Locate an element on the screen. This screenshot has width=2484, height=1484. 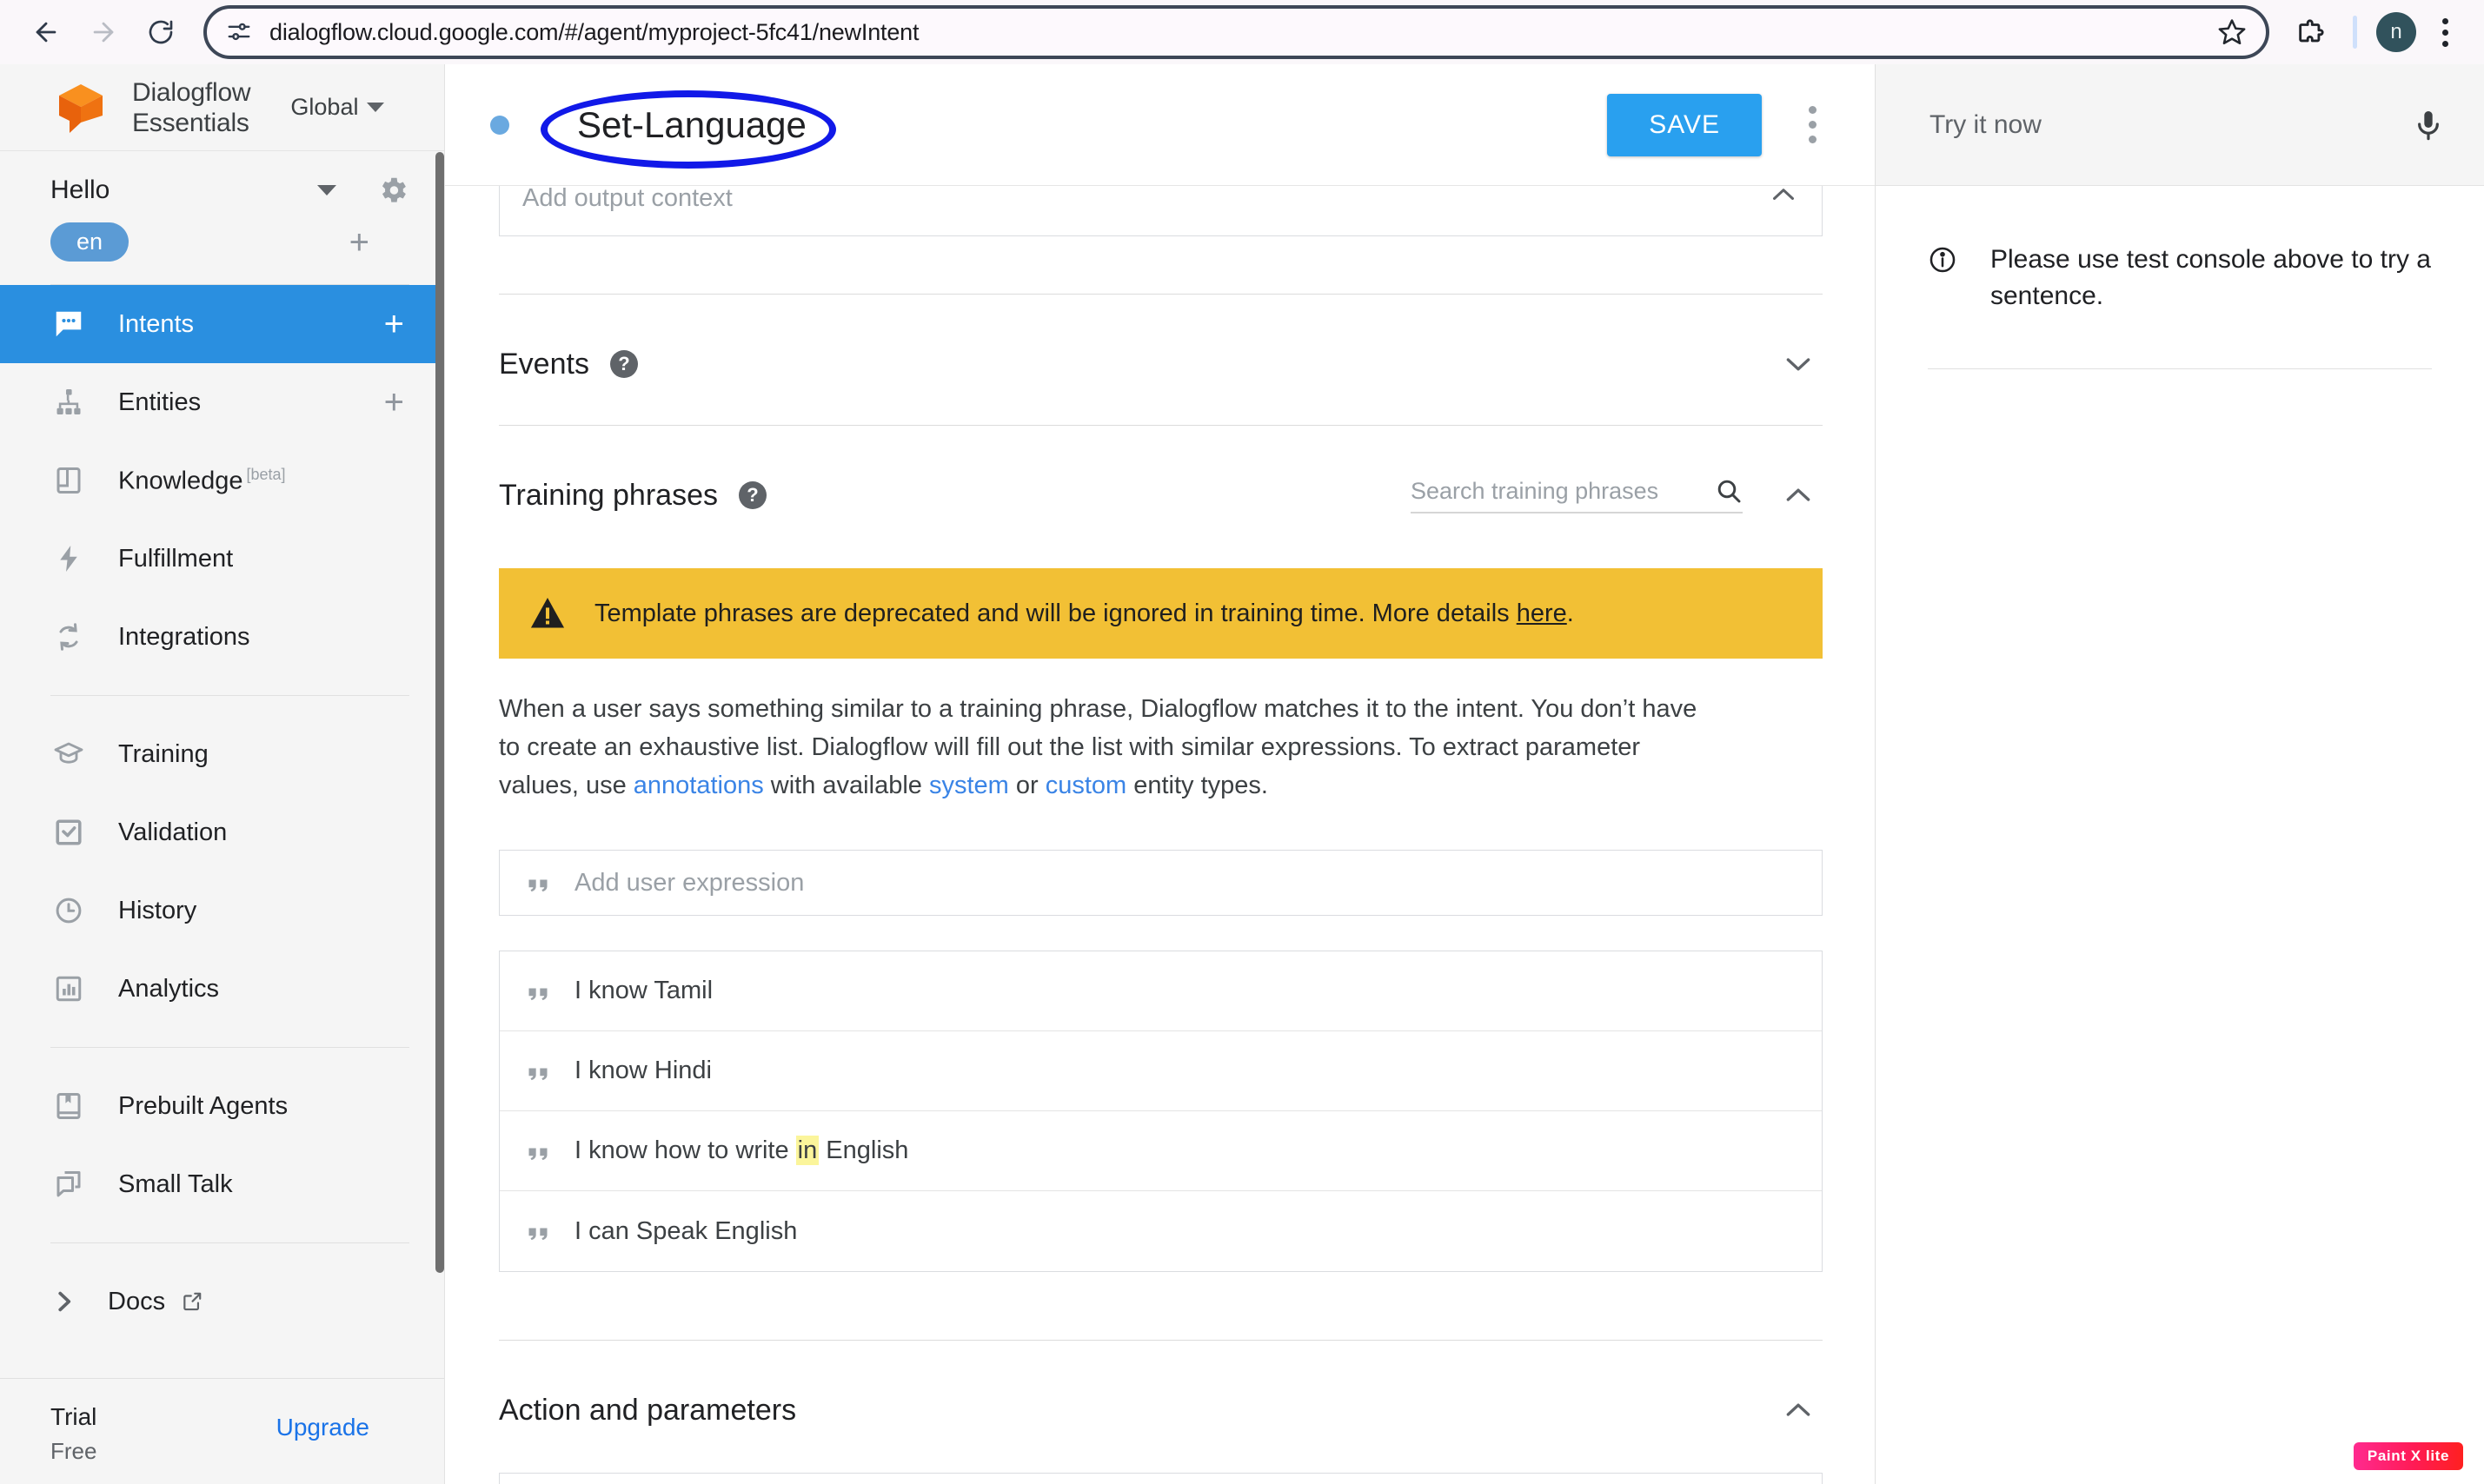
desc-part-3: or is located at coordinates (1027, 785).